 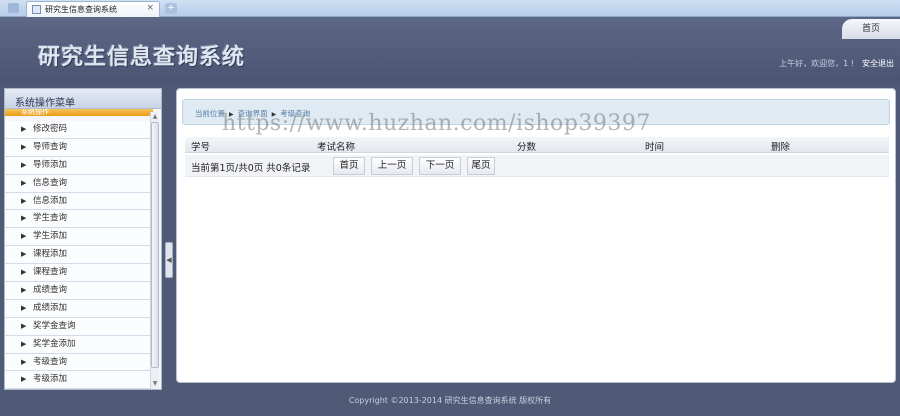 What do you see at coordinates (13, 8) in the screenshot?
I see `browser-menu-icon` at bounding box center [13, 8].